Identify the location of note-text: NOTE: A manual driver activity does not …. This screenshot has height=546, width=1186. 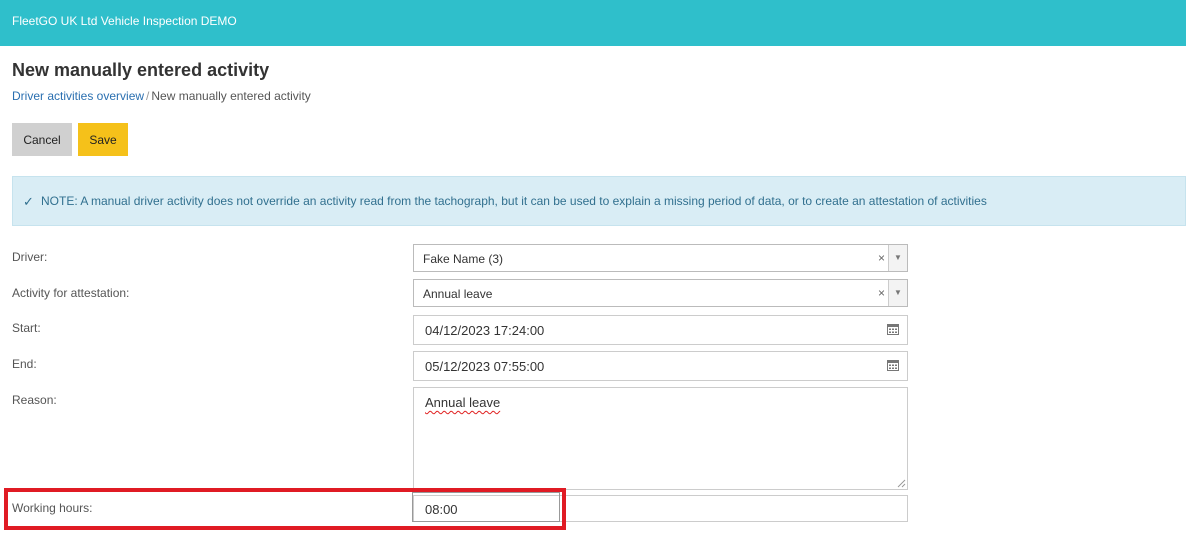
(514, 201).